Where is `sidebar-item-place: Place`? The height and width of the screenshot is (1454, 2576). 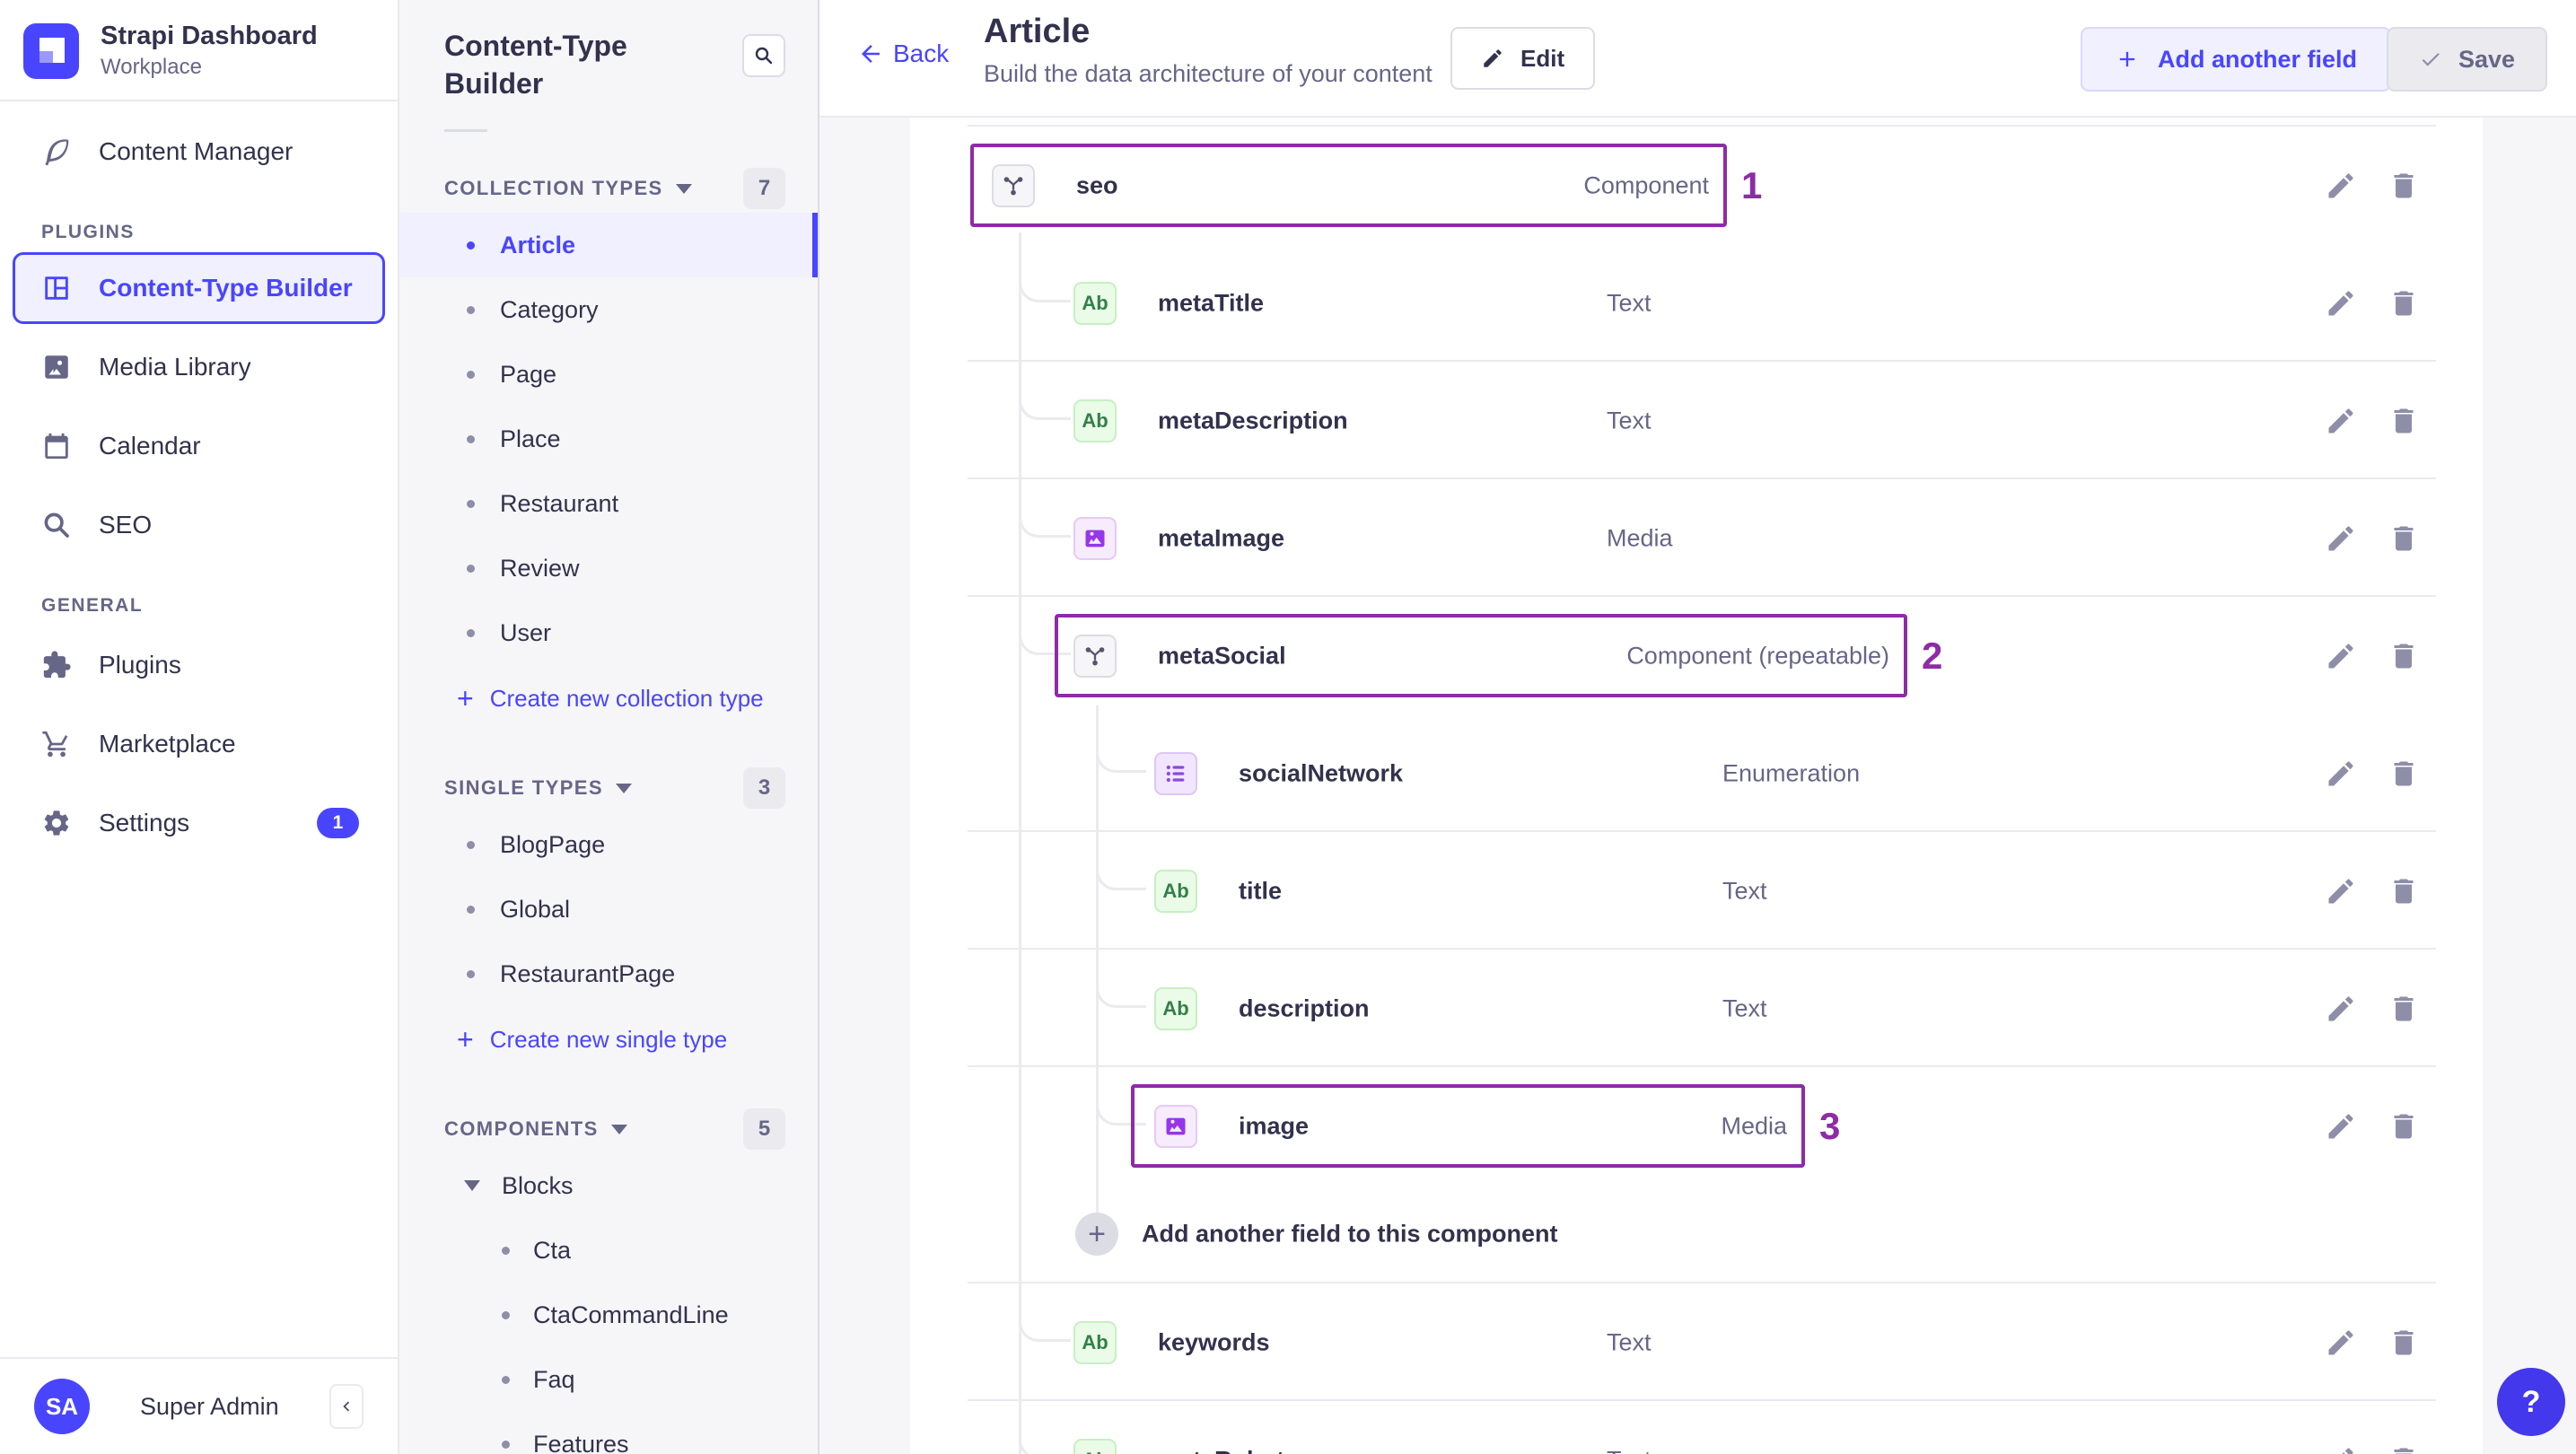
sidebar-item-place: Place is located at coordinates (608, 439).